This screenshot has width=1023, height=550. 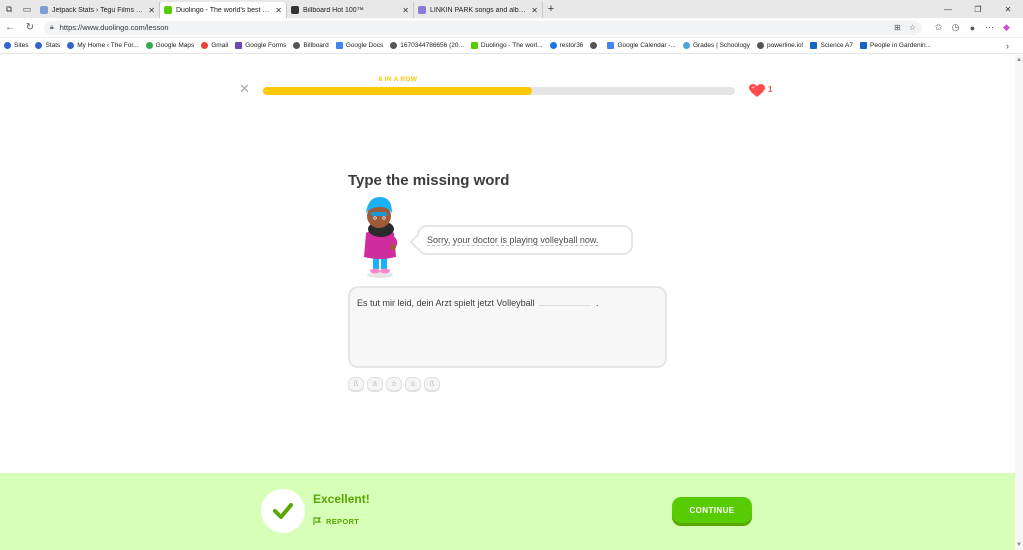 What do you see at coordinates (770, 89) in the screenshot?
I see `hearts-count: 1` at bounding box center [770, 89].